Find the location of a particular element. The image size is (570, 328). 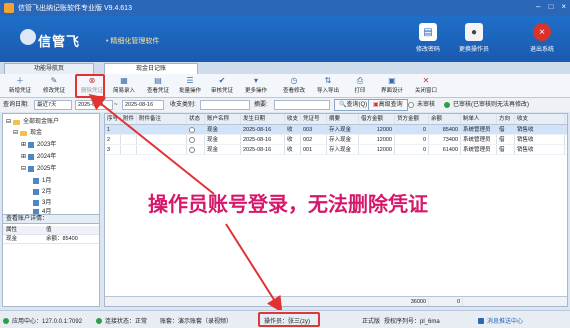

print-button: ⎙ 打印 is located at coordinates (360, 86).